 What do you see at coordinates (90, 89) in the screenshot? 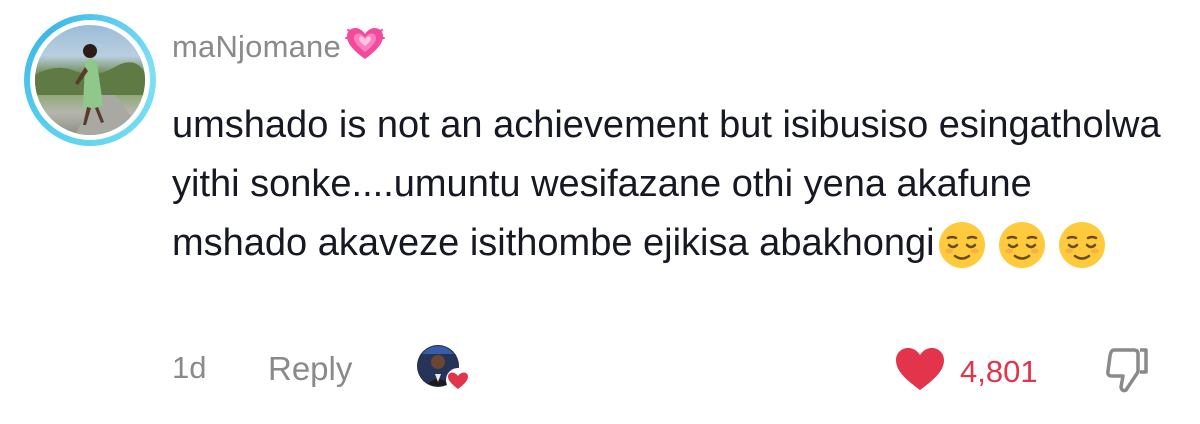
I see `avatar-image` at bounding box center [90, 89].